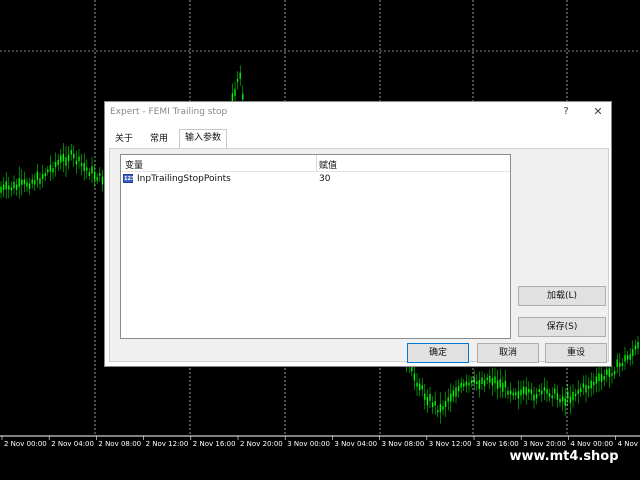  What do you see at coordinates (403, 444) in the screenshot?
I see `time-tick-label: 3 Nov 08:00` at bounding box center [403, 444].